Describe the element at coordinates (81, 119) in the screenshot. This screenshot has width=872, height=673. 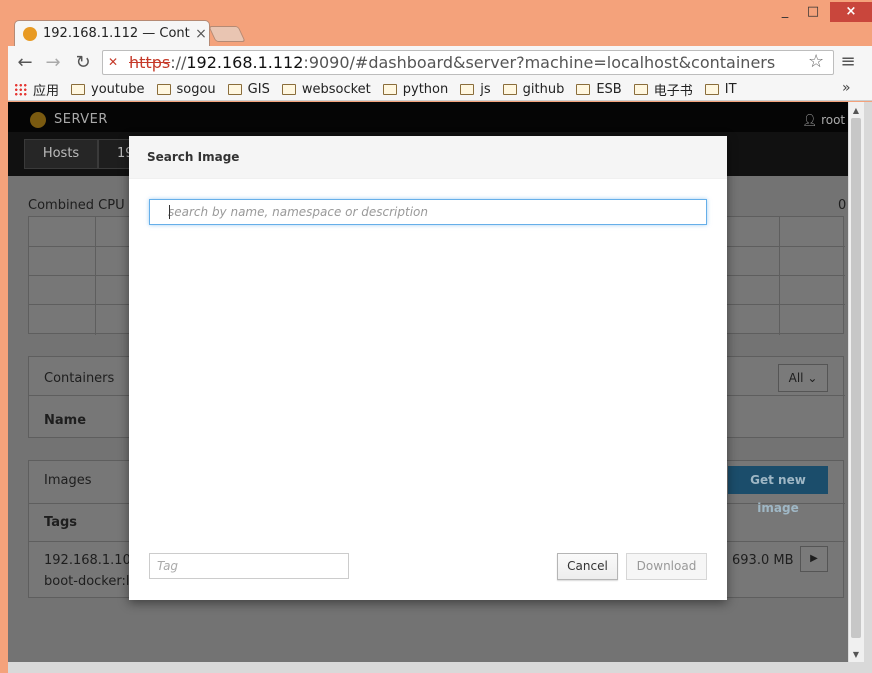
I see `server-brand: SERVER` at that location.